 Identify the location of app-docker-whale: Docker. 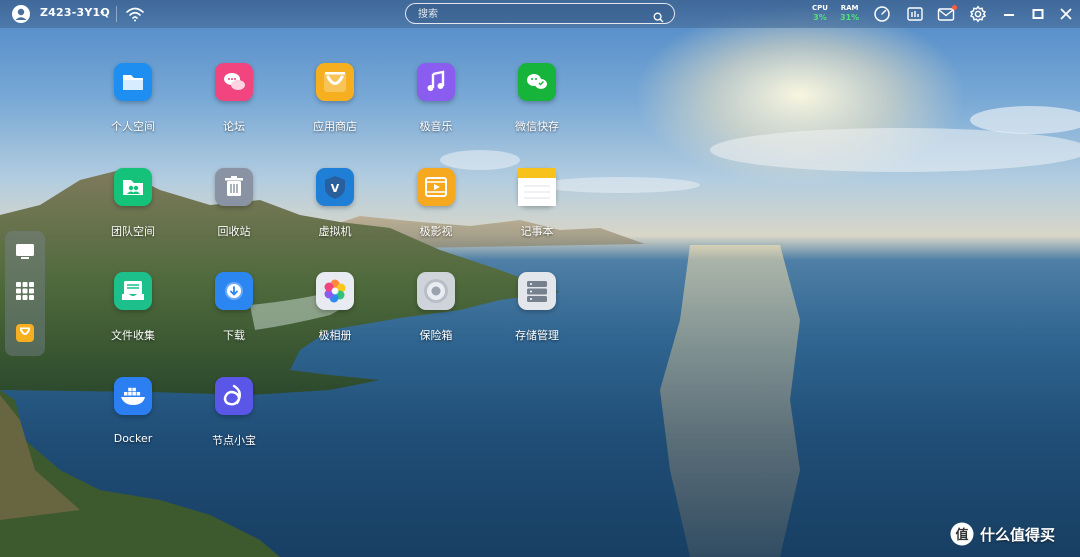
(133, 422).